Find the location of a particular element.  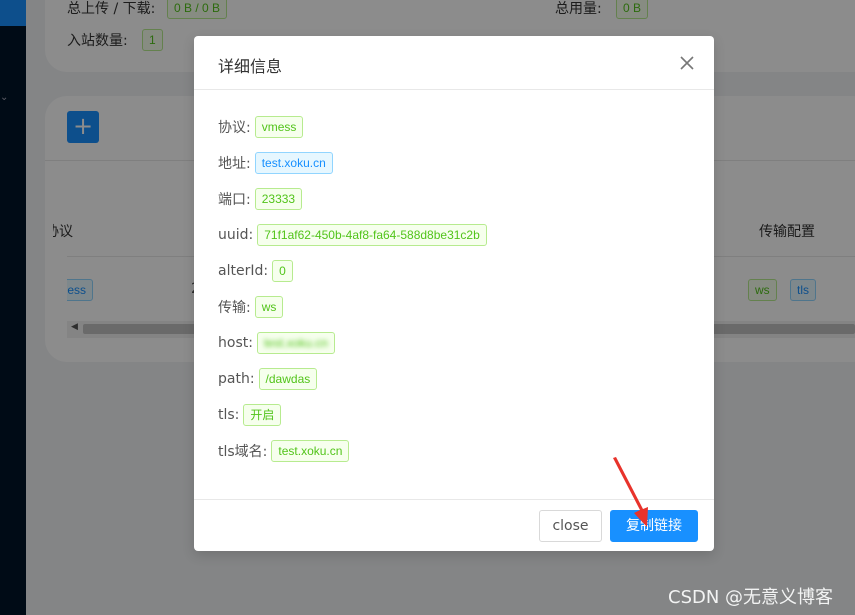

detail-value-tag: 23333 is located at coordinates (278, 199).